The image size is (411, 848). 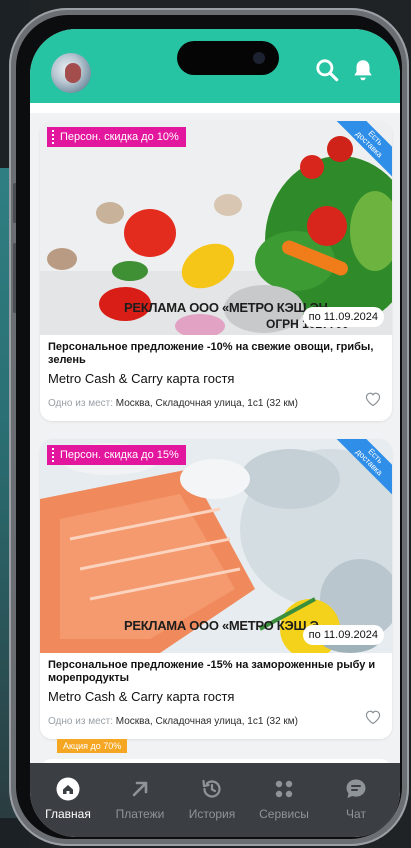 What do you see at coordinates (363, 70) in the screenshot?
I see `bell-icon` at bounding box center [363, 70].